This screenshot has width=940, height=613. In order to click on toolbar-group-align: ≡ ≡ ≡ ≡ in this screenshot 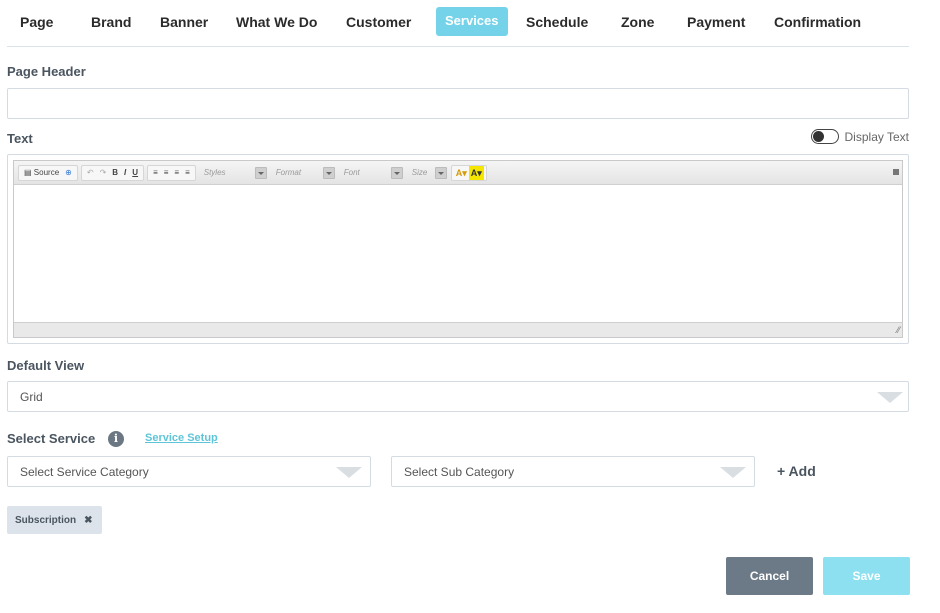, I will do `click(171, 172)`.